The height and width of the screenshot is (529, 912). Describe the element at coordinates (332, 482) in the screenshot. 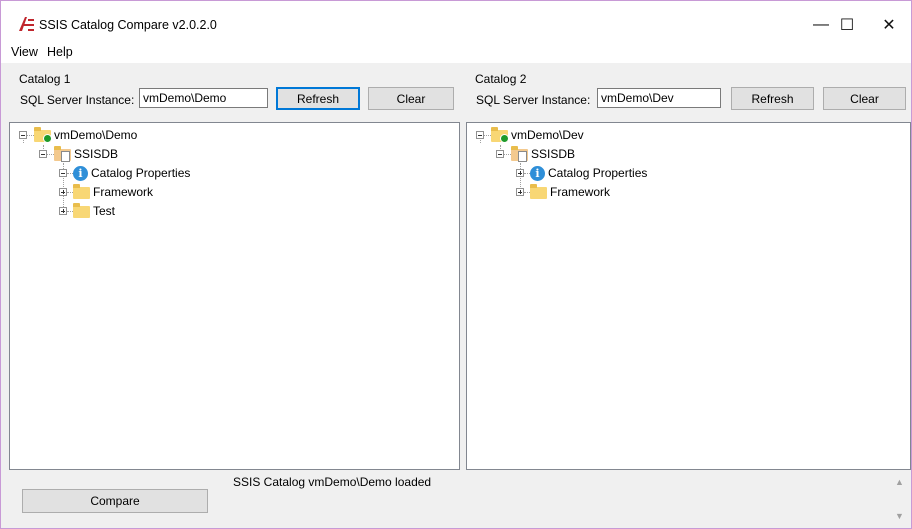

I see `status-text: SSIS Catalog vmDemo\Demo loaded` at that location.